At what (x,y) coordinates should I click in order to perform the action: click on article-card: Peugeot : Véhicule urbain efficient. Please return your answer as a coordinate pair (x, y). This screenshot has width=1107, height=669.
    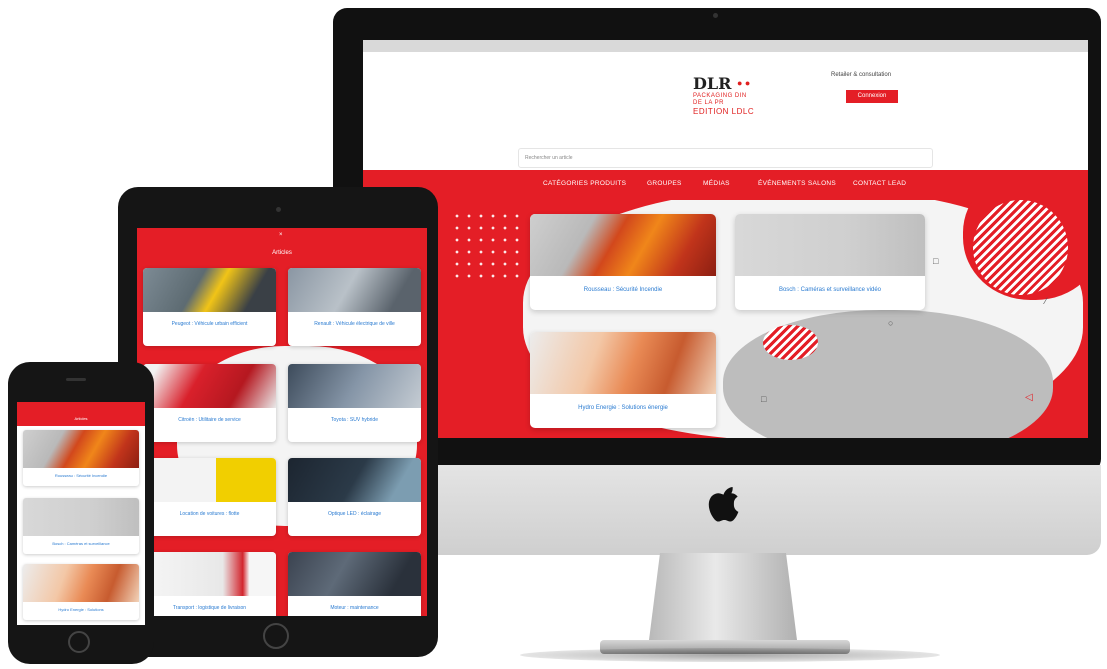
    Looking at the image, I should click on (209, 307).